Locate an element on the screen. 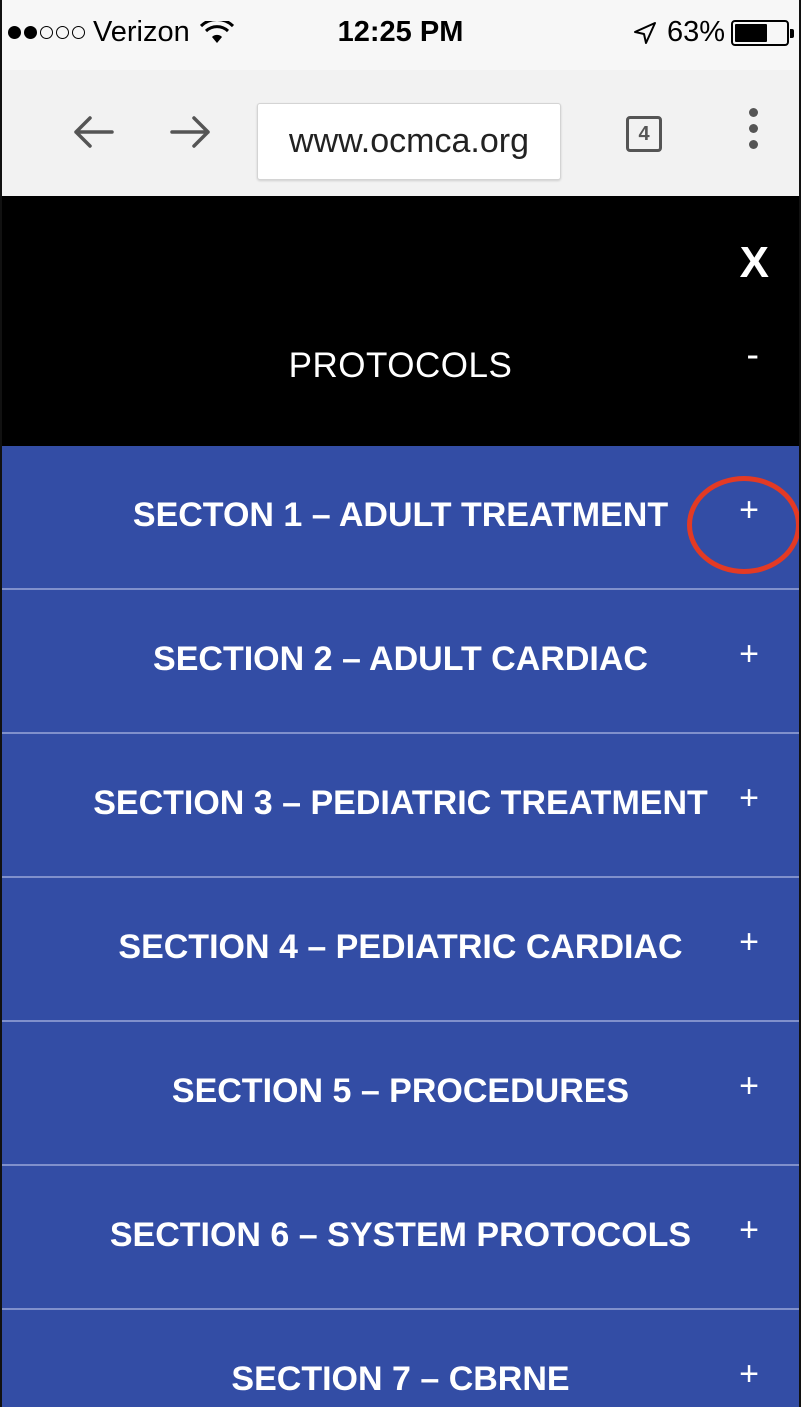  protocols-heading: PROTOCOLS is located at coordinates (400, 366).